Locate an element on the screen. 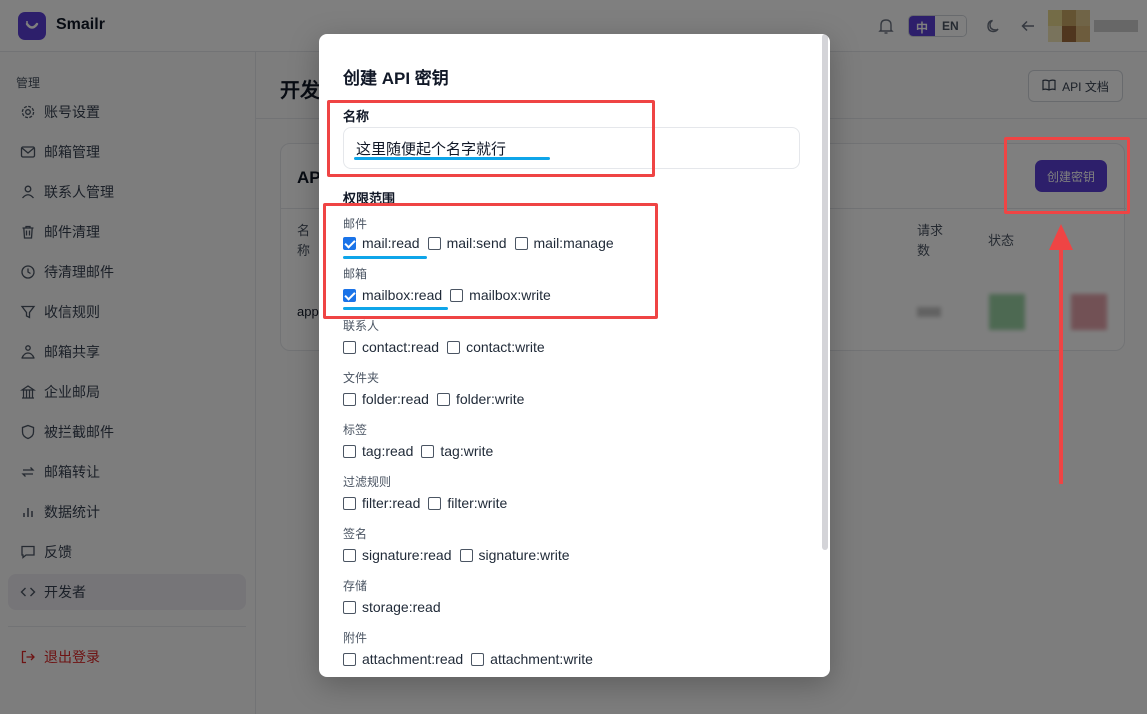  permission-label: folder:write is located at coordinates (490, 399).